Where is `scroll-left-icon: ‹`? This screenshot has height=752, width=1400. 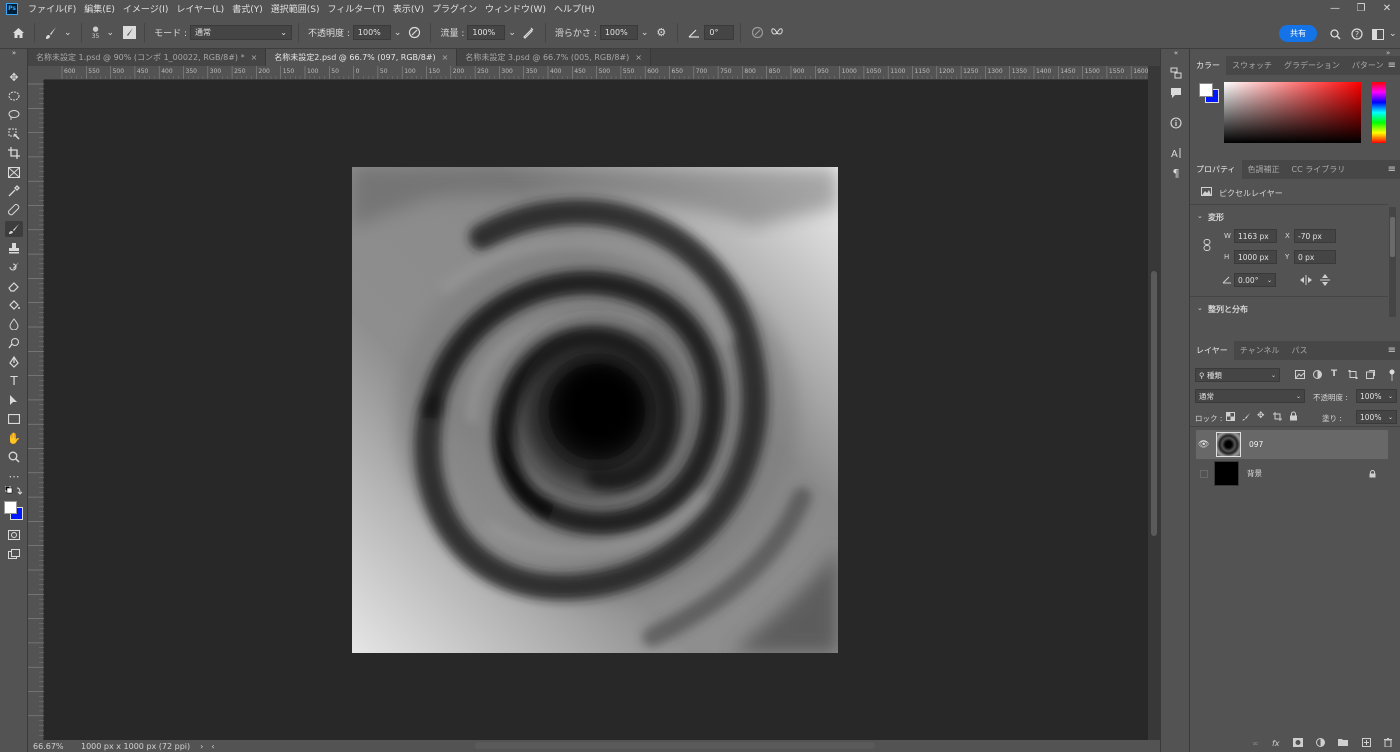 scroll-left-icon: ‹ is located at coordinates (212, 746).